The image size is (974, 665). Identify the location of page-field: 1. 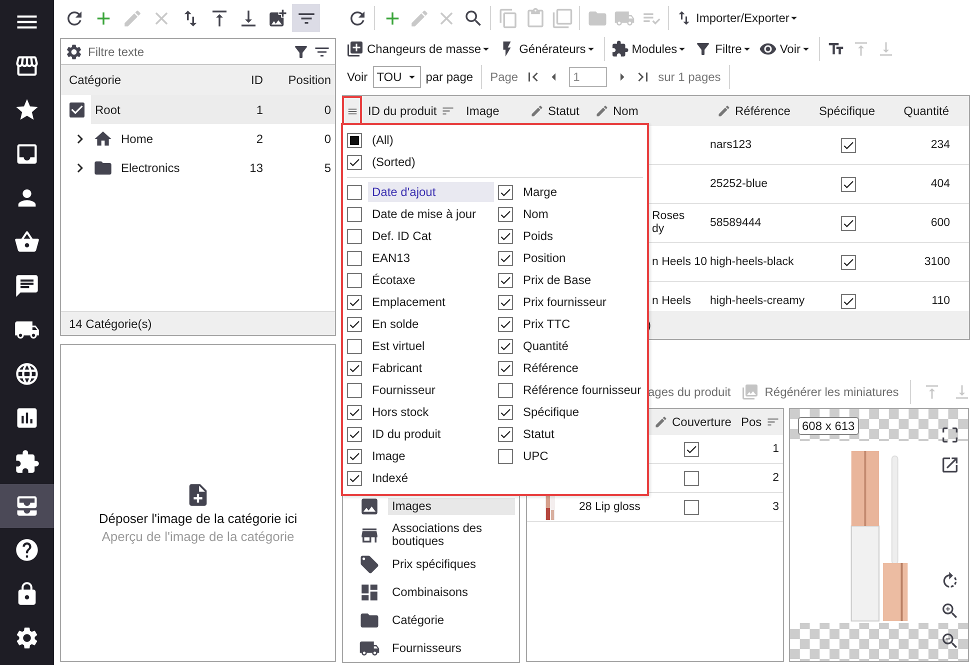
(588, 77).